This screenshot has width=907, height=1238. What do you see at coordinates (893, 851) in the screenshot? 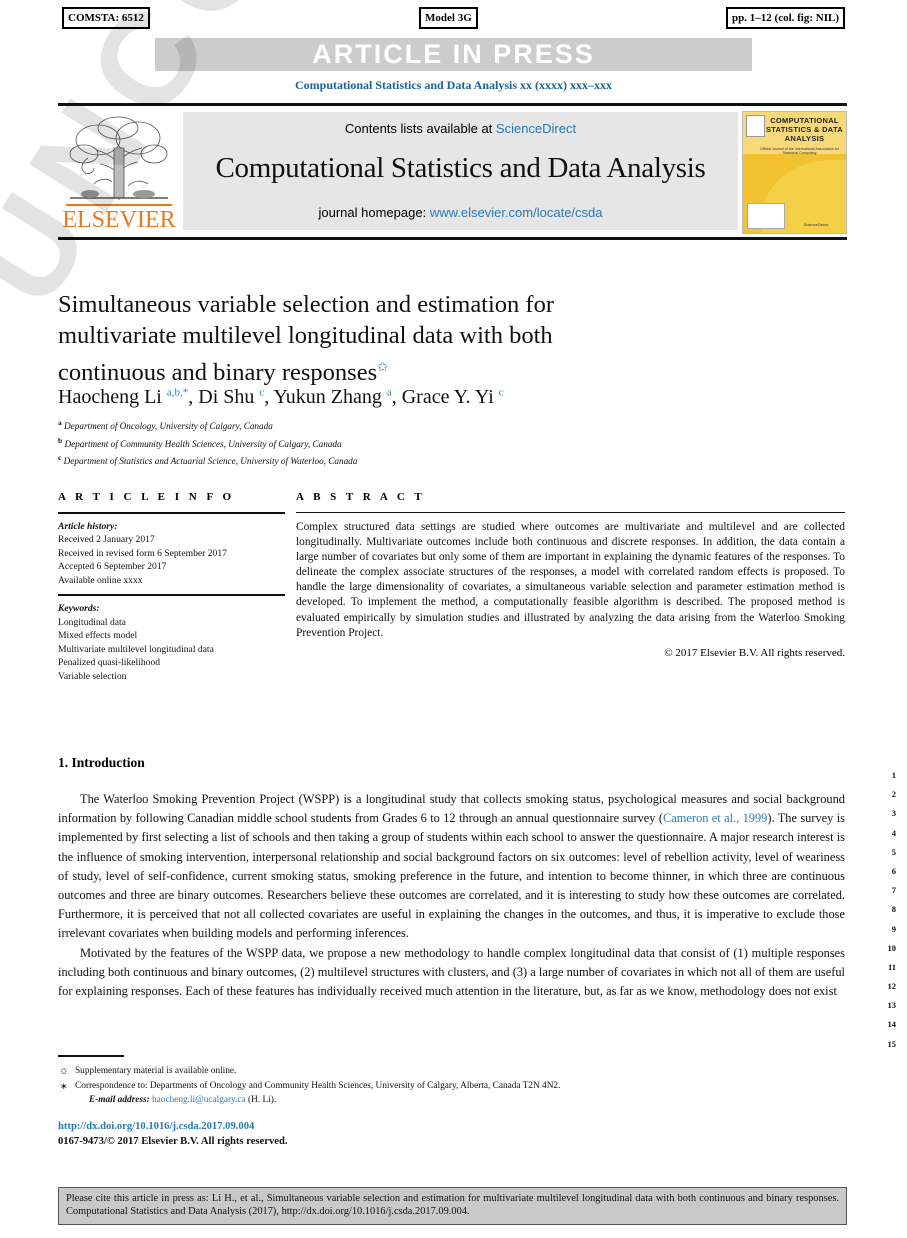
I see `line-number: 5` at bounding box center [893, 851].